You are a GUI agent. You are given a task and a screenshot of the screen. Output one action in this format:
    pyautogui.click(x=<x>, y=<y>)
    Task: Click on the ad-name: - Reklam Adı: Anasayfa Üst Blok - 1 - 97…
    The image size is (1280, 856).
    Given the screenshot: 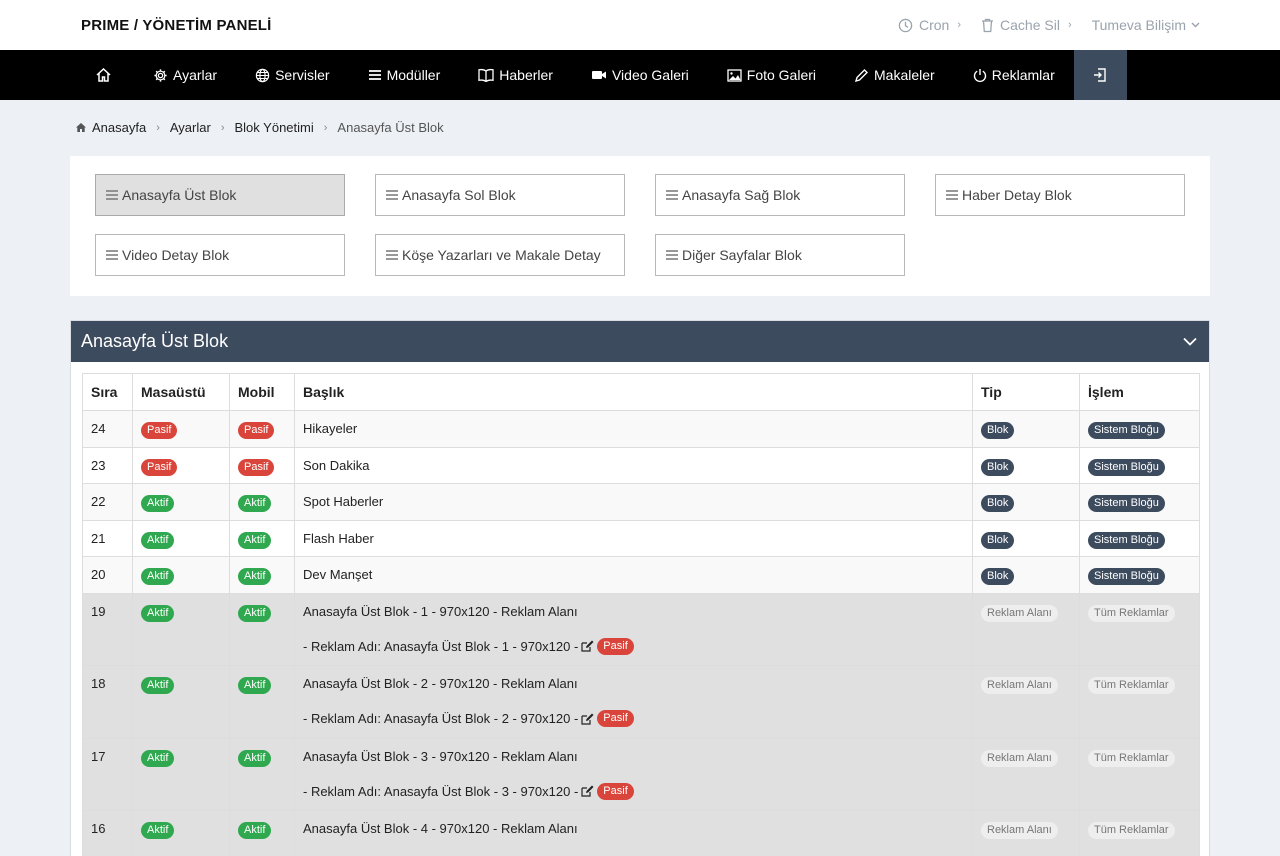 What is the action you would take?
    pyautogui.click(x=441, y=646)
    